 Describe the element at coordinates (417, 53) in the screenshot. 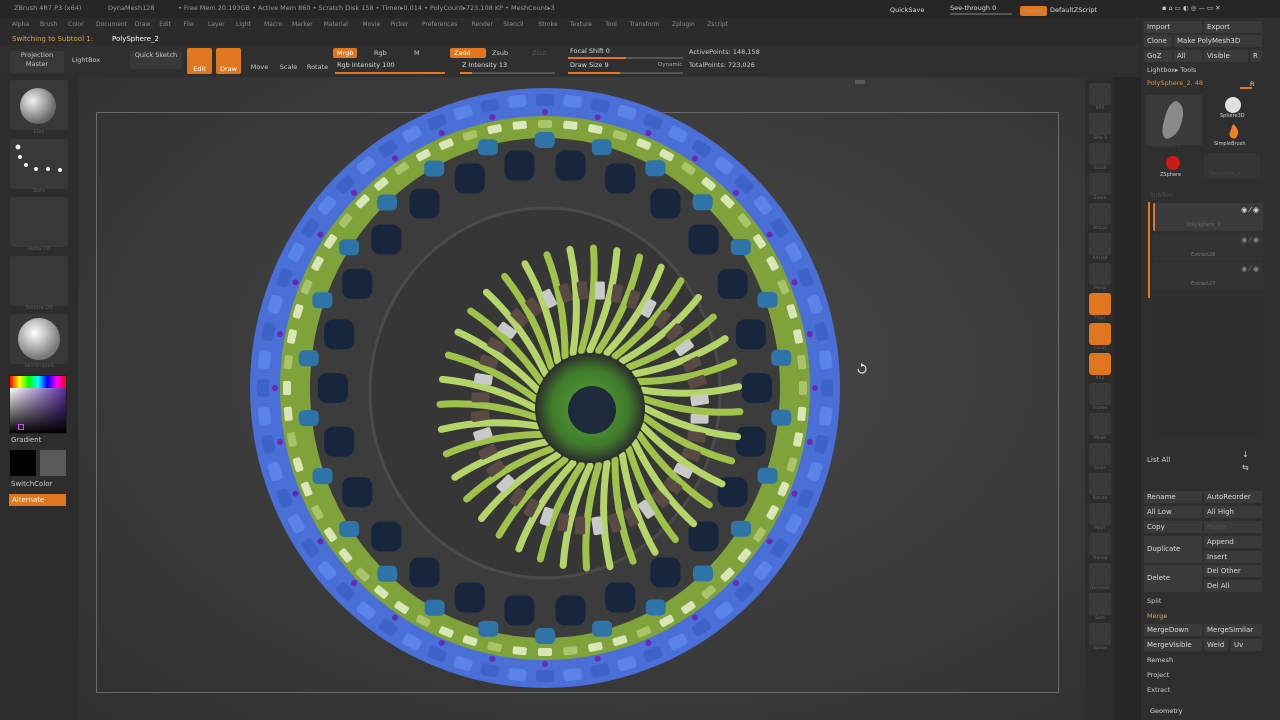

I see `m-button: M` at that location.